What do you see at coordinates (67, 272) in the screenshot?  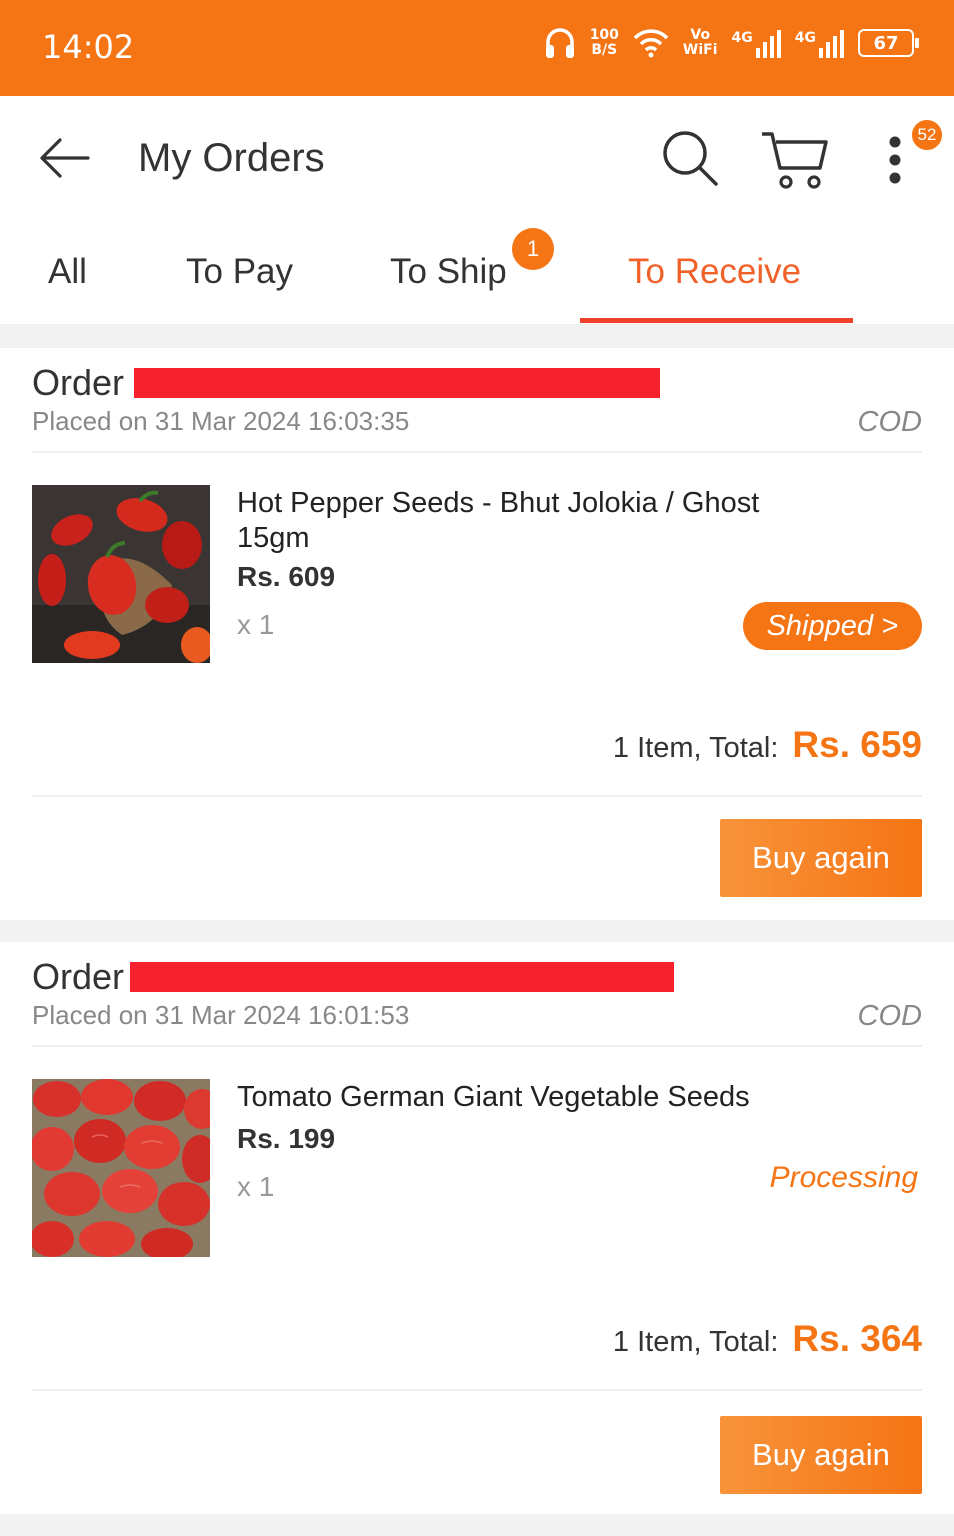 I see `tab-all: All` at bounding box center [67, 272].